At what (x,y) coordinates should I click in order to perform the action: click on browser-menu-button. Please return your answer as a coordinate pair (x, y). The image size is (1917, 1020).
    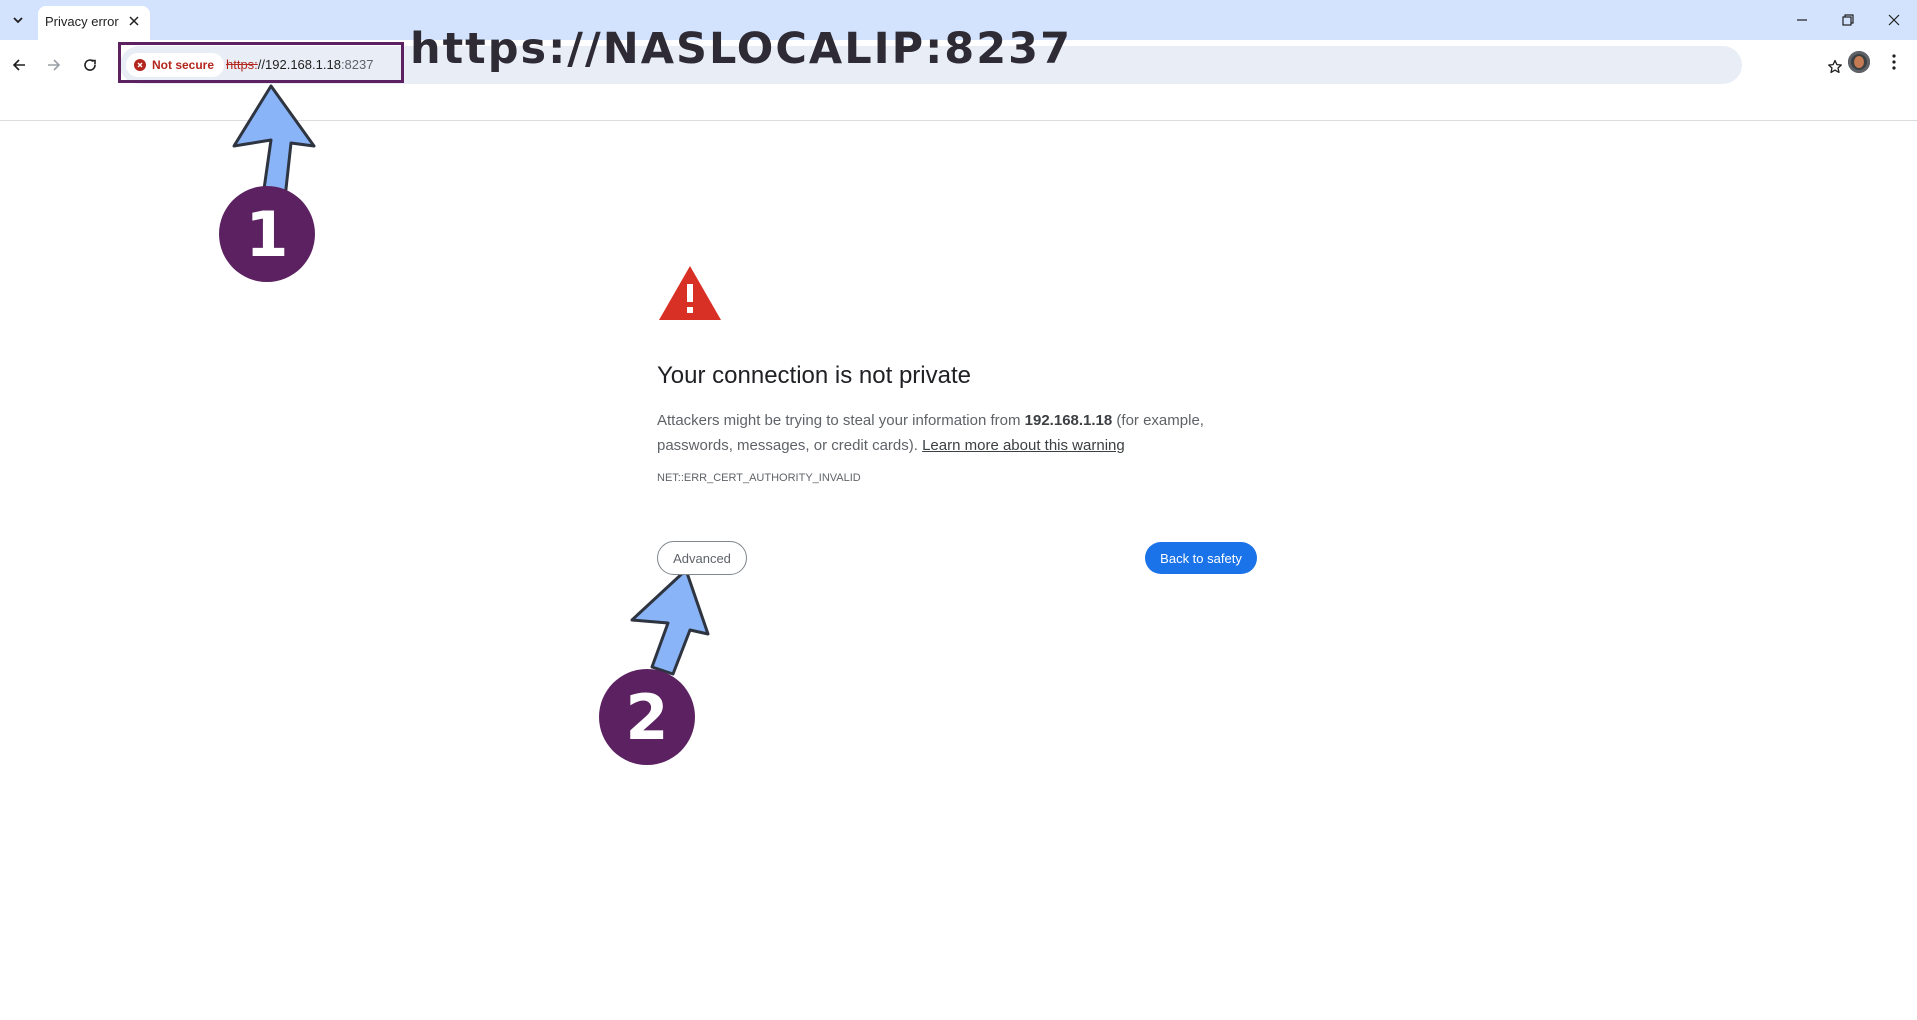
    Looking at the image, I should click on (1894, 62).